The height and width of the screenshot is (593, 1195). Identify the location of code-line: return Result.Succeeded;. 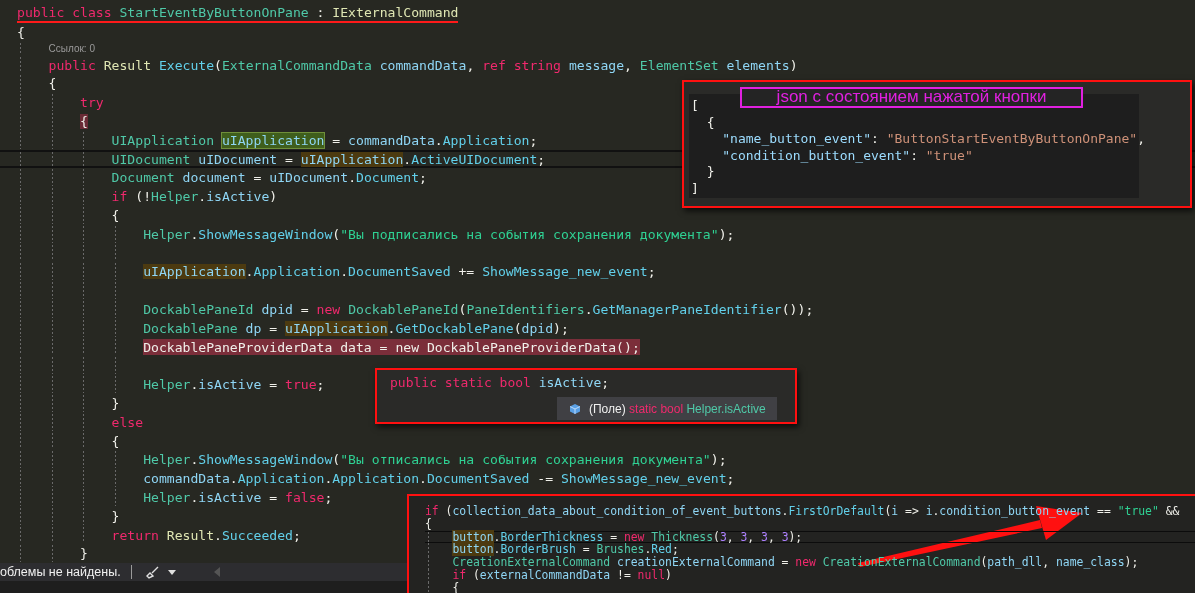
(206, 535).